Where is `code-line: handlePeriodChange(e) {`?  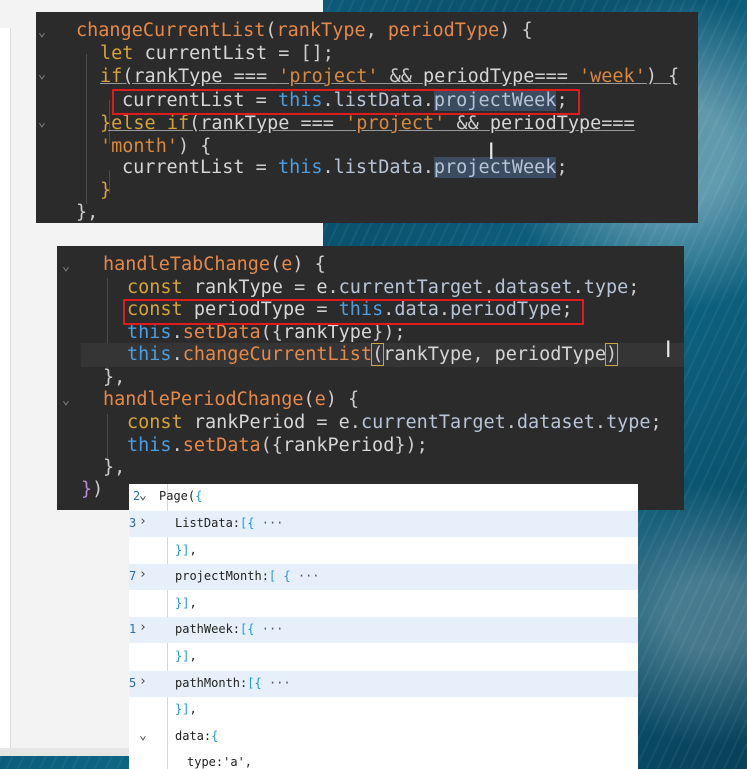
code-line: handlePeriodChange(e) { is located at coordinates (231, 399).